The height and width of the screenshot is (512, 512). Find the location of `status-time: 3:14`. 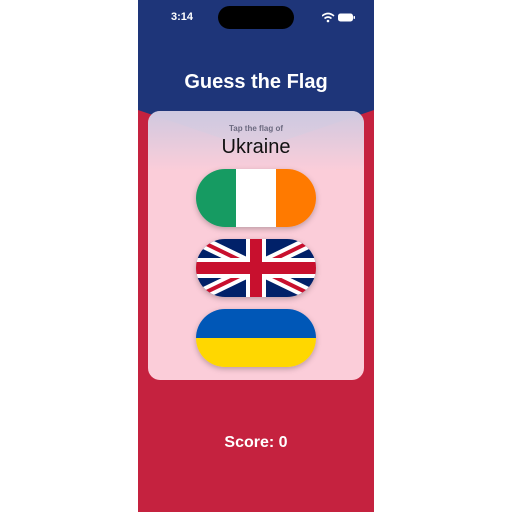

status-time: 3:14 is located at coordinates (182, 17).